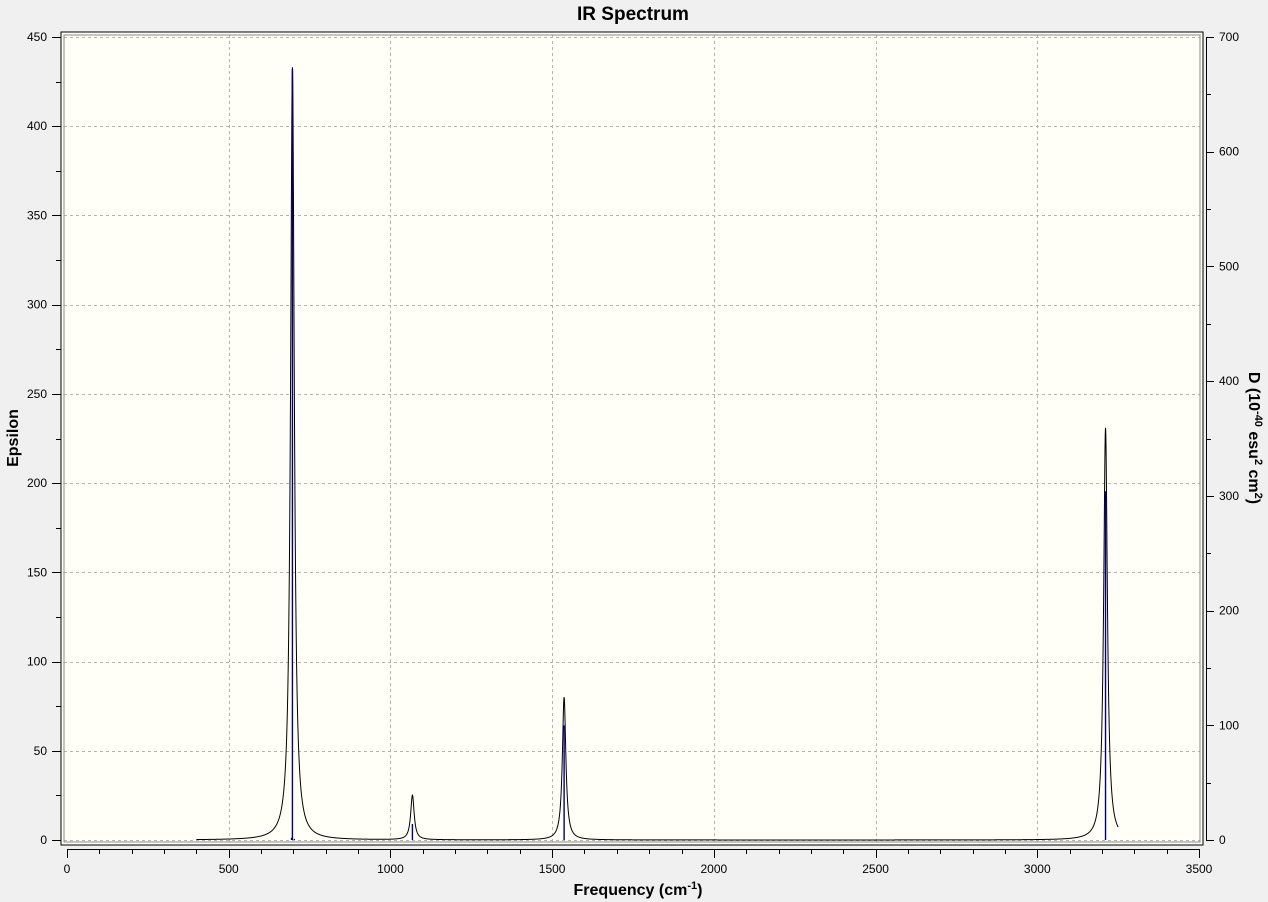 The height and width of the screenshot is (902, 1268). What do you see at coordinates (37, 37) in the screenshot?
I see `y-left-tick-label: 450` at bounding box center [37, 37].